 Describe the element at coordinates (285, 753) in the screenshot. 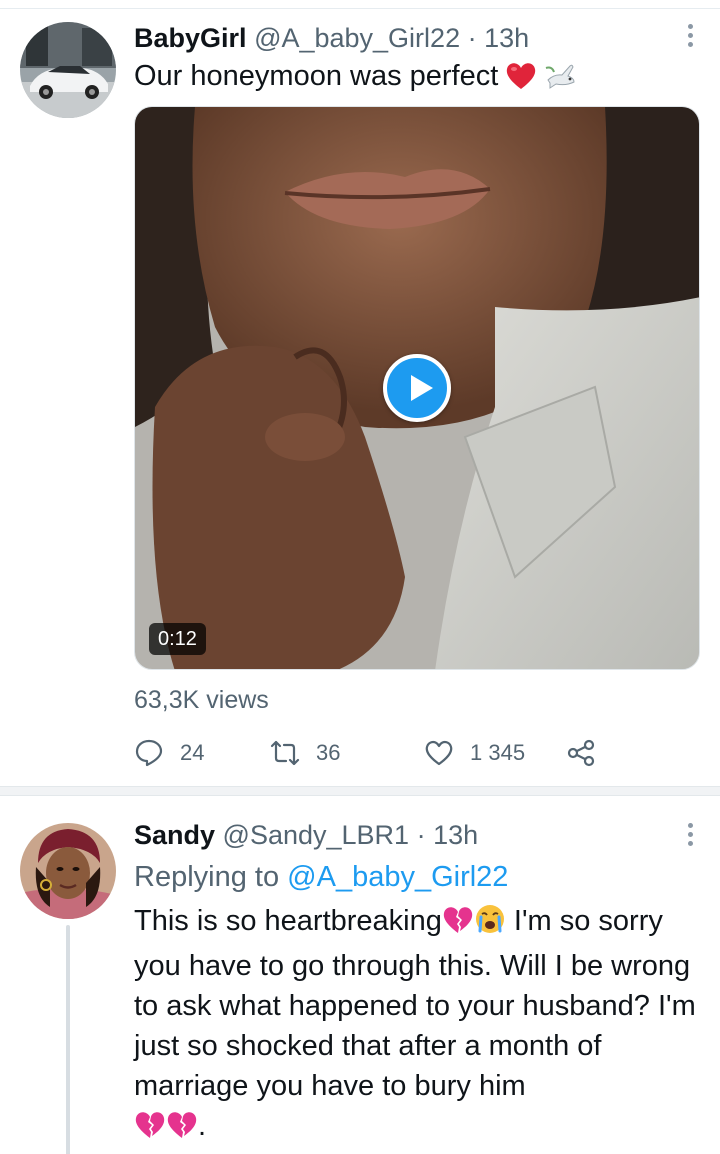

I see `retweet-icon` at that location.